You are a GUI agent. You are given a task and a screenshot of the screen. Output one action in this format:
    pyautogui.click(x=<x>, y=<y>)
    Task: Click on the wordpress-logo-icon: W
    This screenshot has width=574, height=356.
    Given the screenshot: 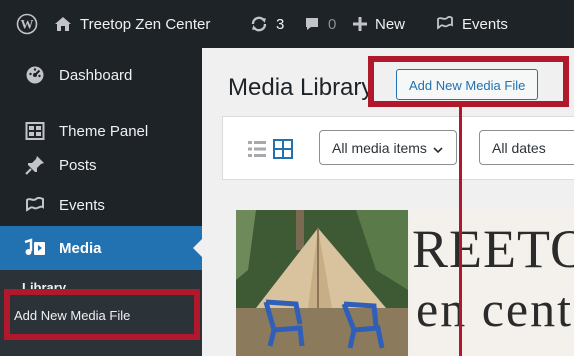 What is the action you would take?
    pyautogui.click(x=27, y=24)
    